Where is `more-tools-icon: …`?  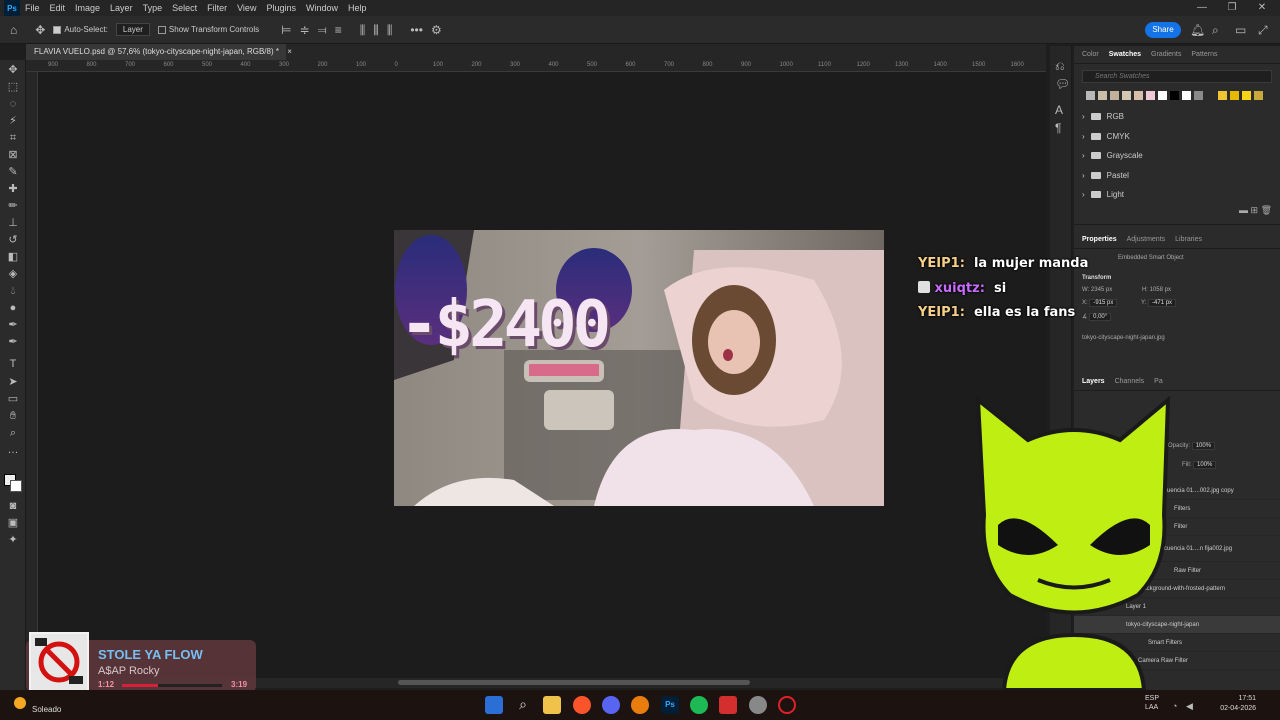
more-tools-icon: … is located at coordinates (13, 450).